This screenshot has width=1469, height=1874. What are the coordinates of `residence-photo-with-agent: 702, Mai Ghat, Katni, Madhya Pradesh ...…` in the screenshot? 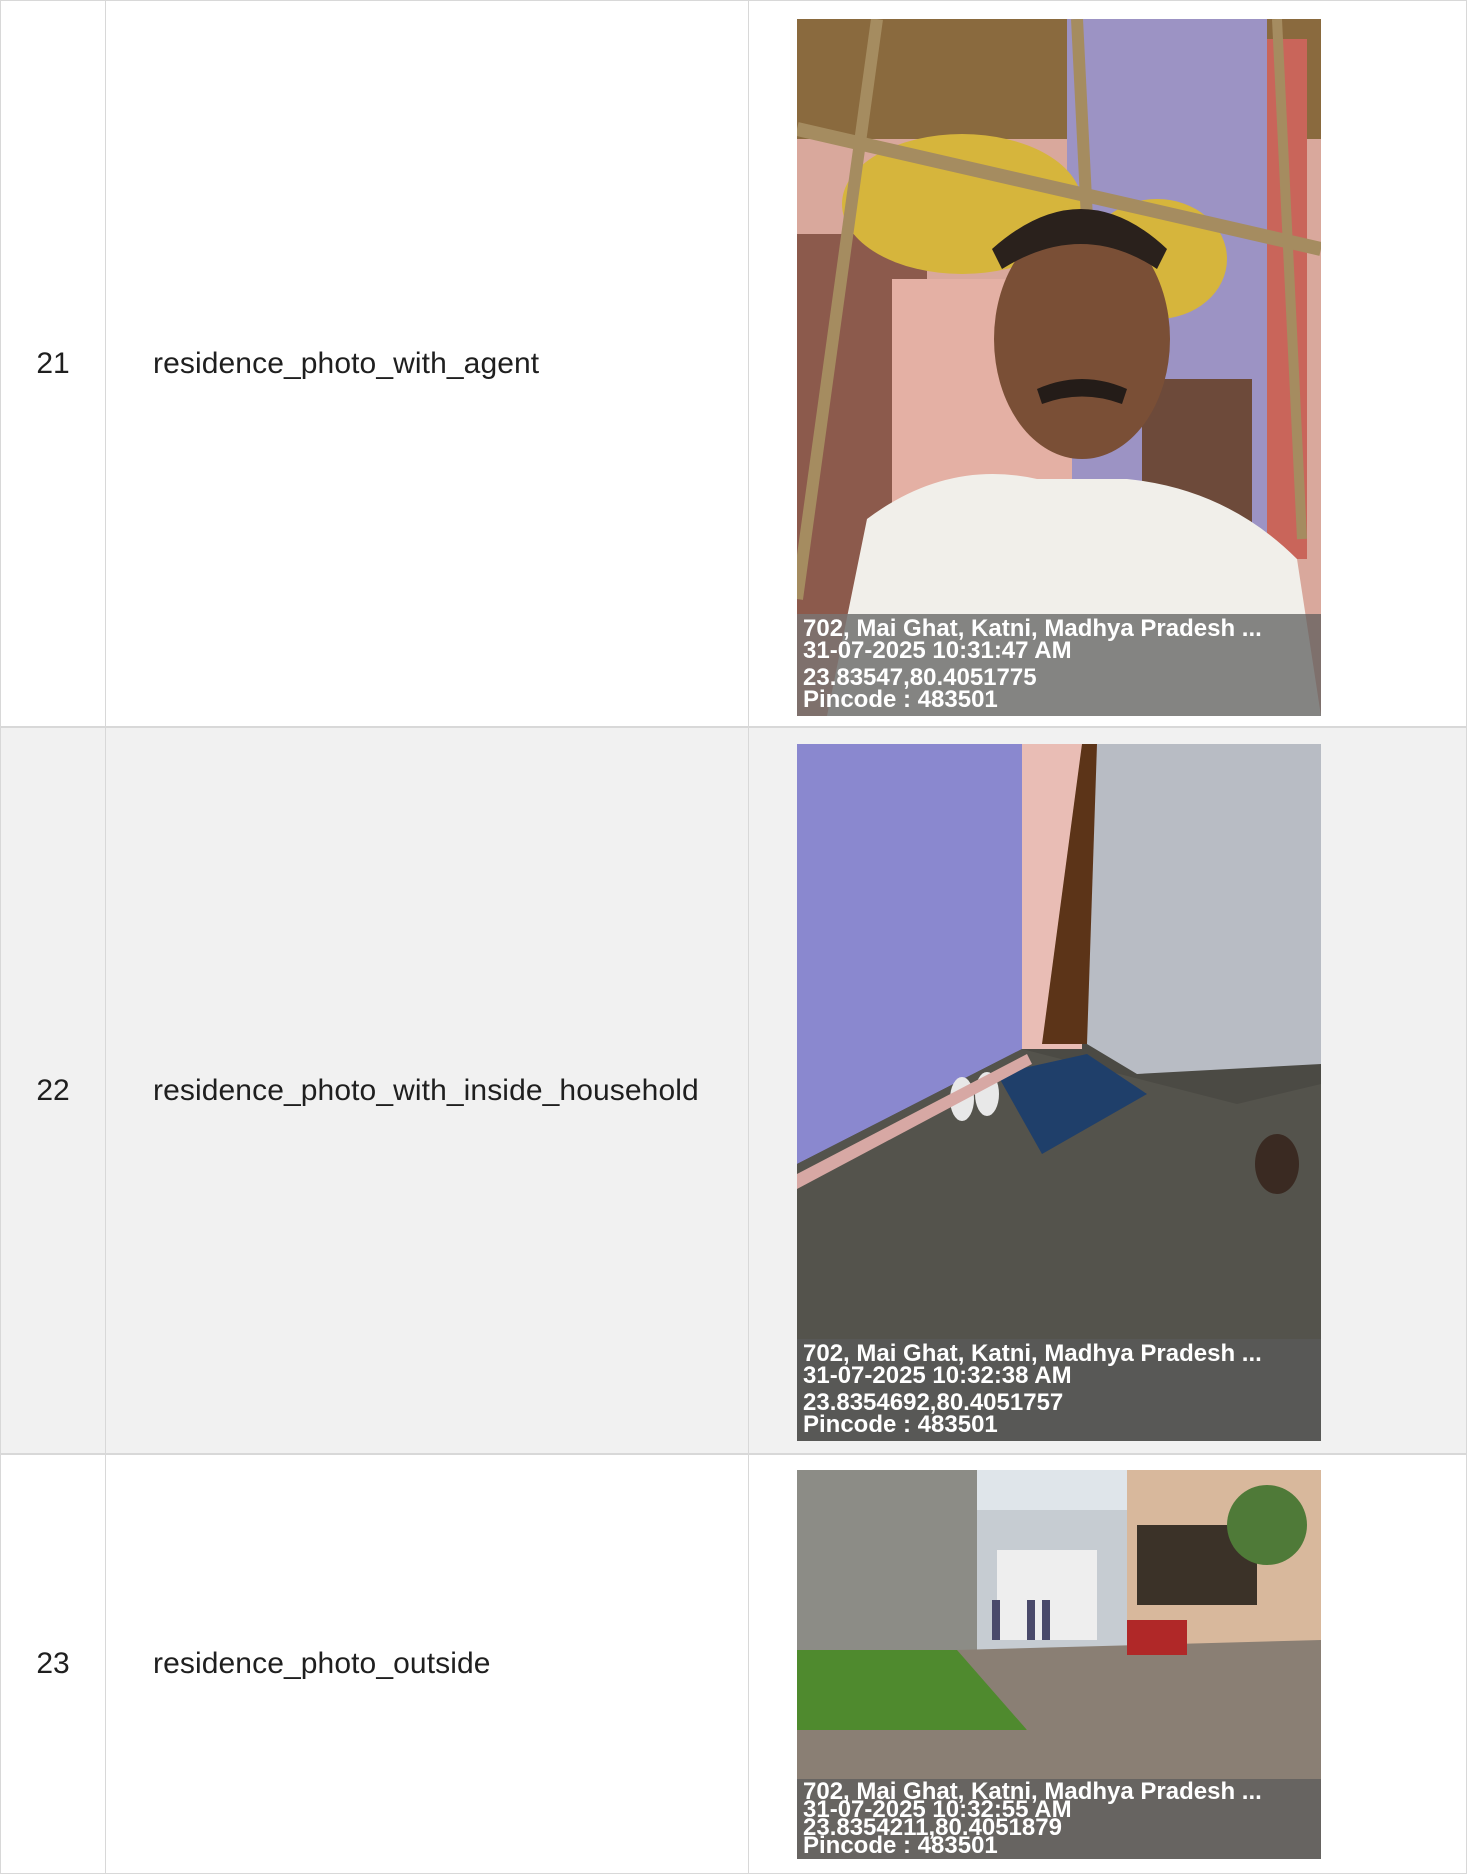 It's located at (1059, 367).